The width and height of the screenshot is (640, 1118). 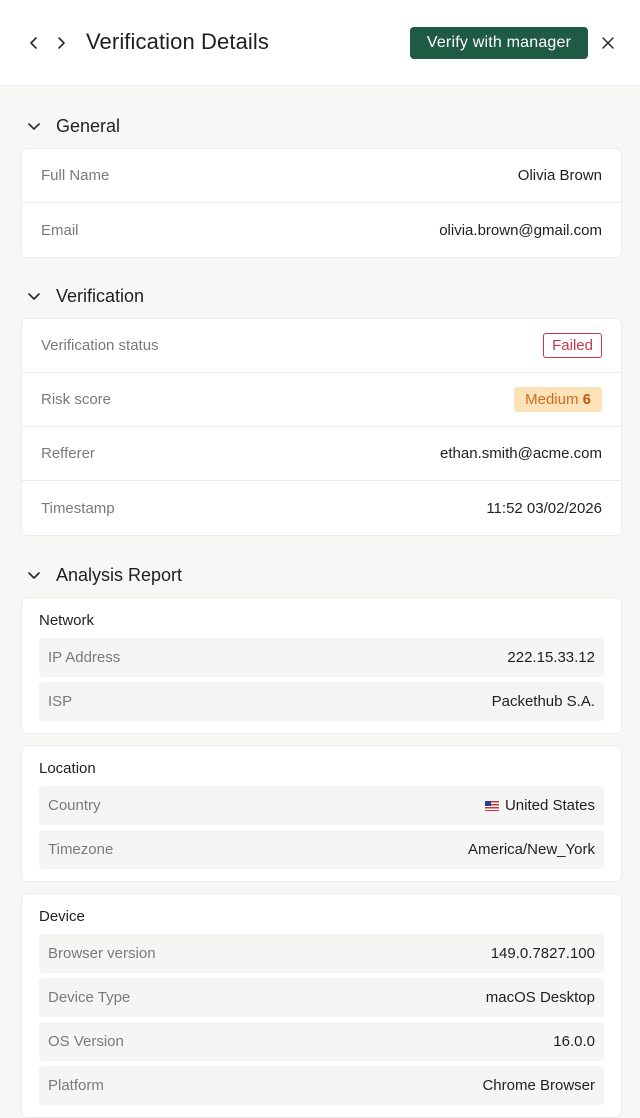 I want to click on subsection-title: Network, so click(x=67, y=620).